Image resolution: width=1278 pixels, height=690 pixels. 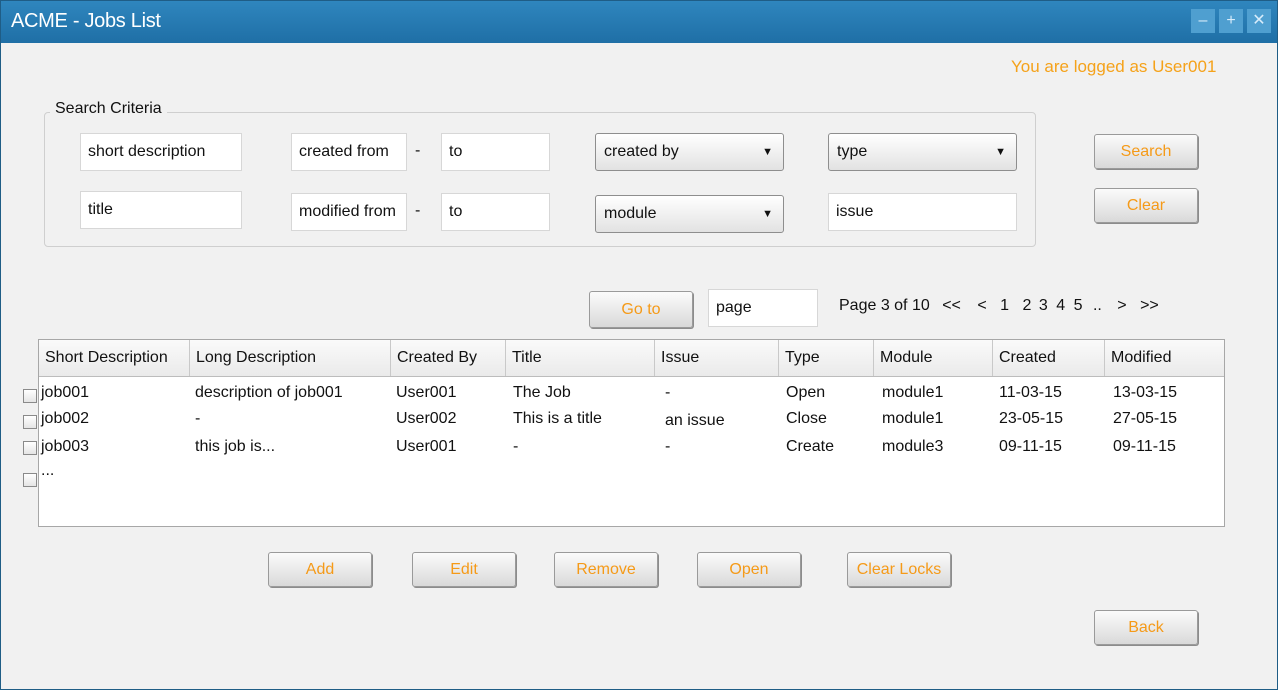 I want to click on prev-page-link: <, so click(x=981, y=305).